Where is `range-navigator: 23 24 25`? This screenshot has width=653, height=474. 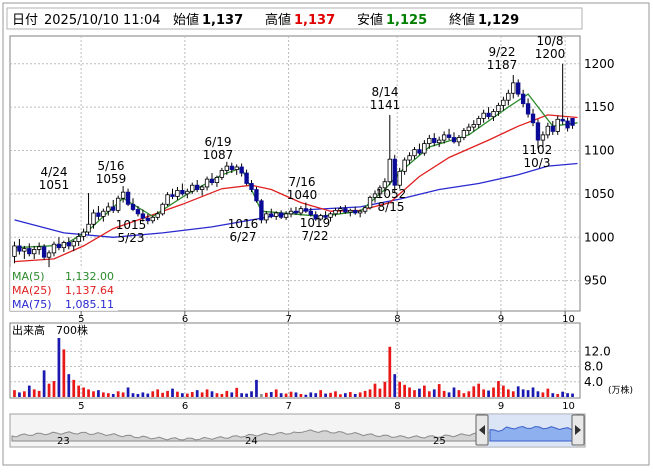 range-navigator: 23 24 25 is located at coordinates (297, 430).